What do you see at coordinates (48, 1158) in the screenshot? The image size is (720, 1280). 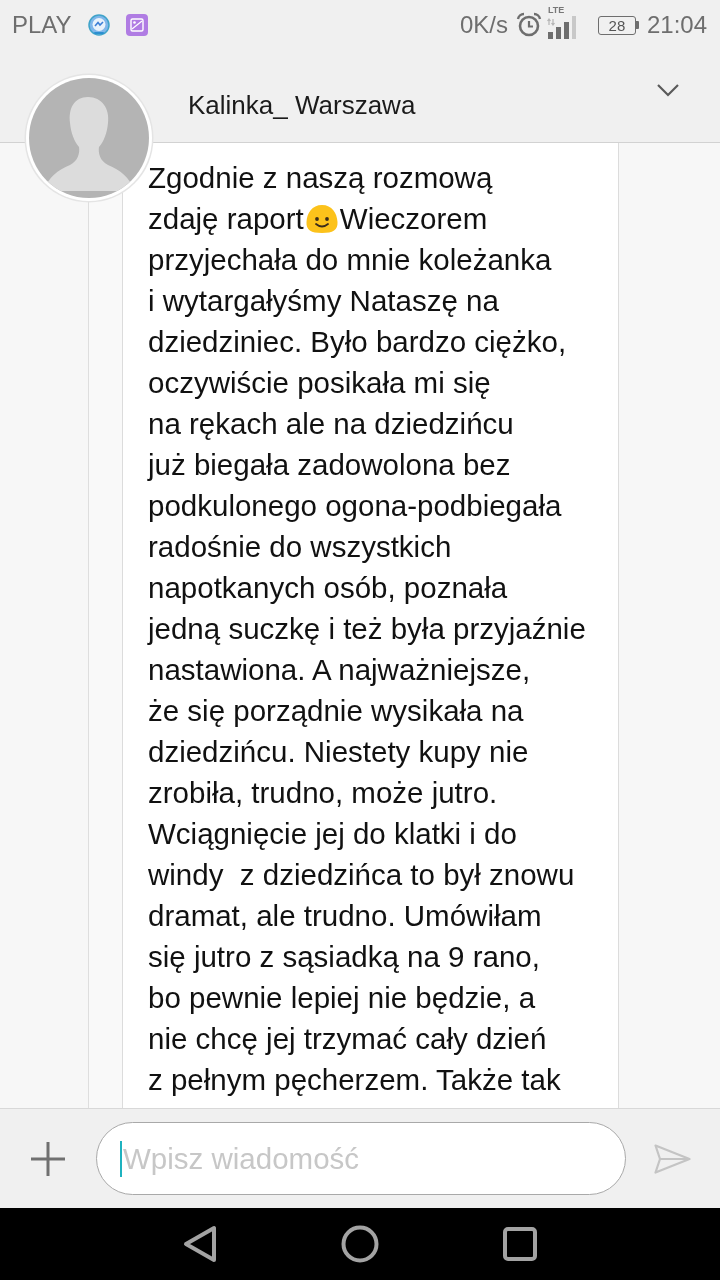 I see `plus-icon` at bounding box center [48, 1158].